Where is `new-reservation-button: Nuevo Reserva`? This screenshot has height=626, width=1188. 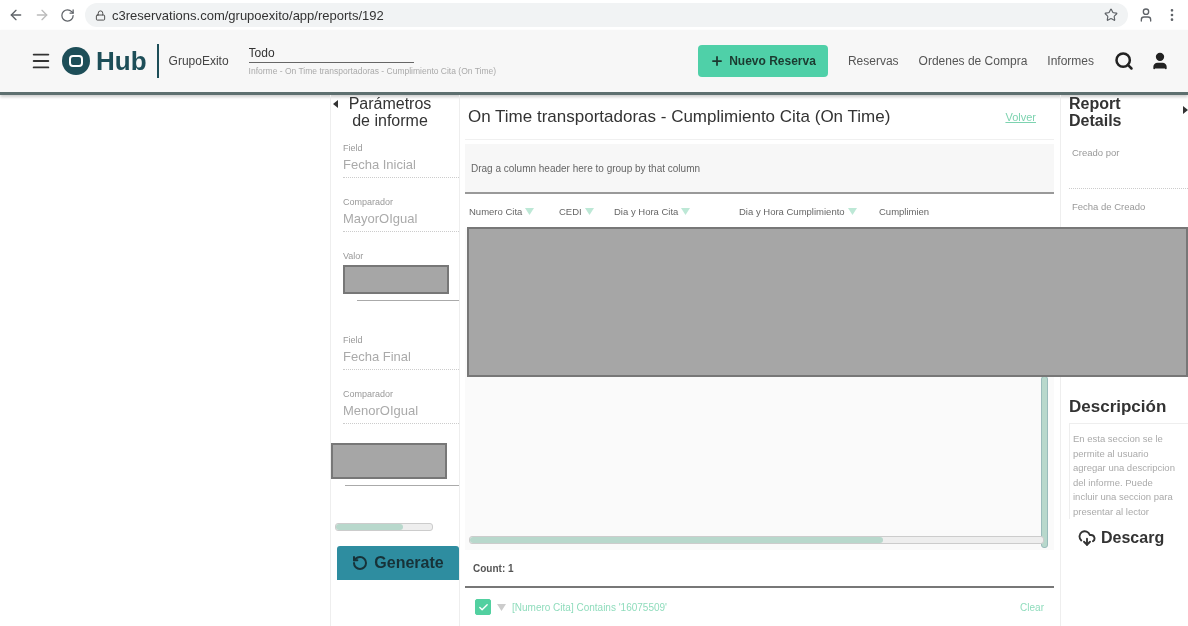
new-reservation-button: Nuevo Reserva is located at coordinates (763, 61).